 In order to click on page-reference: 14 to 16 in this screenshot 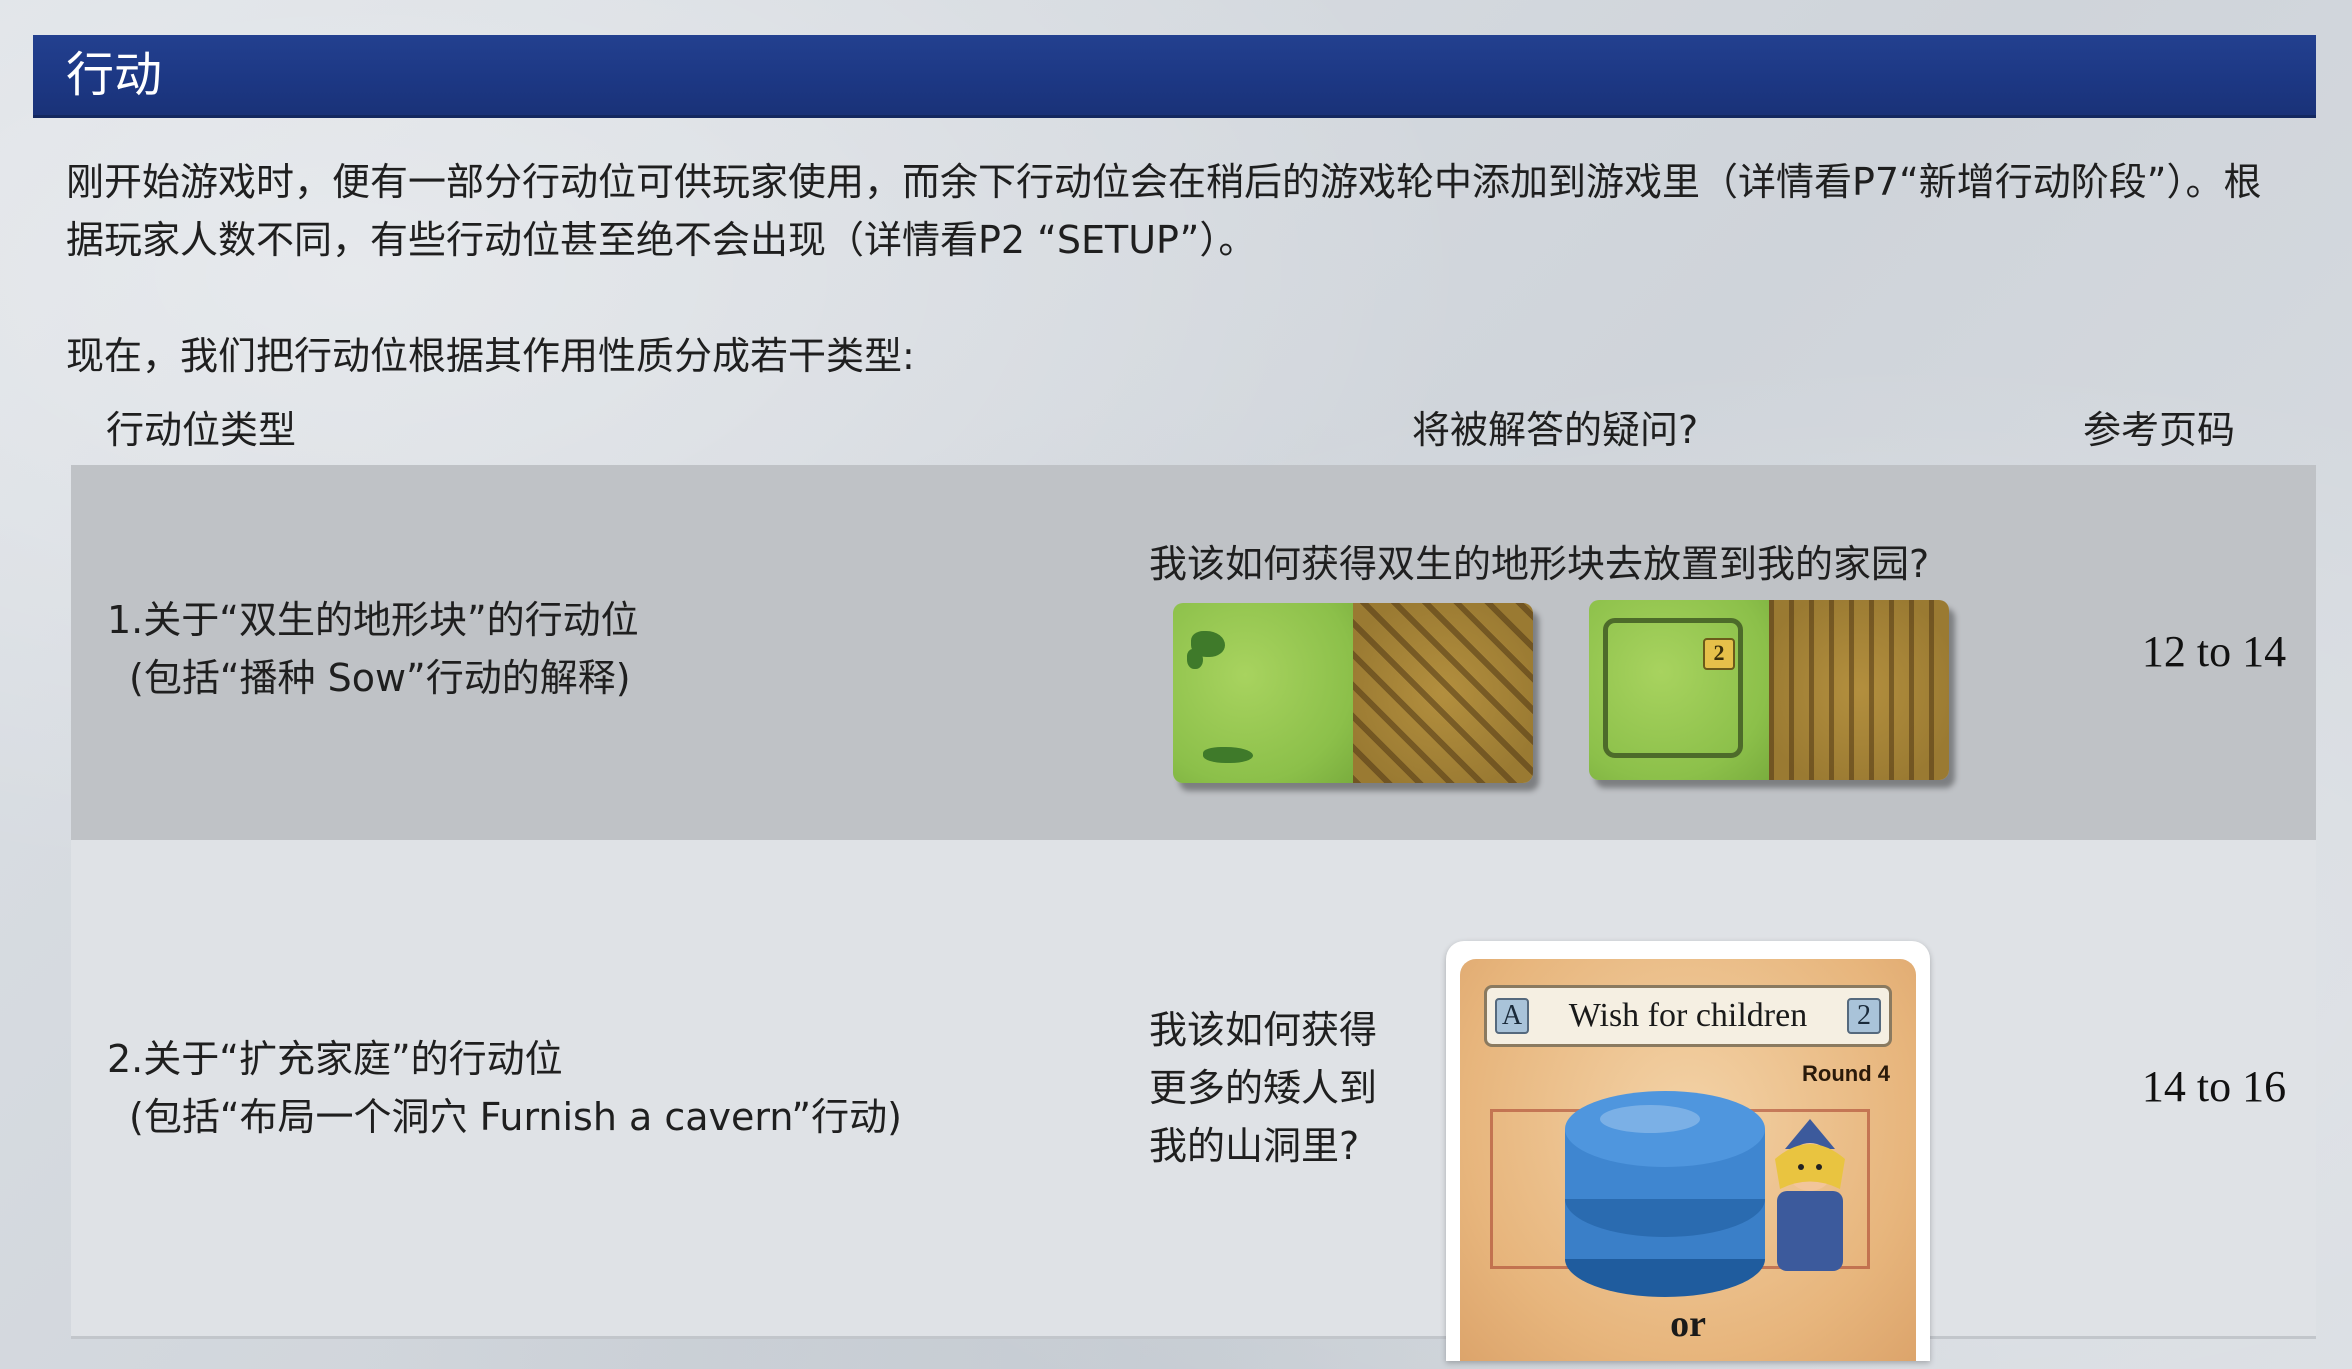, I will do `click(2214, 1086)`.